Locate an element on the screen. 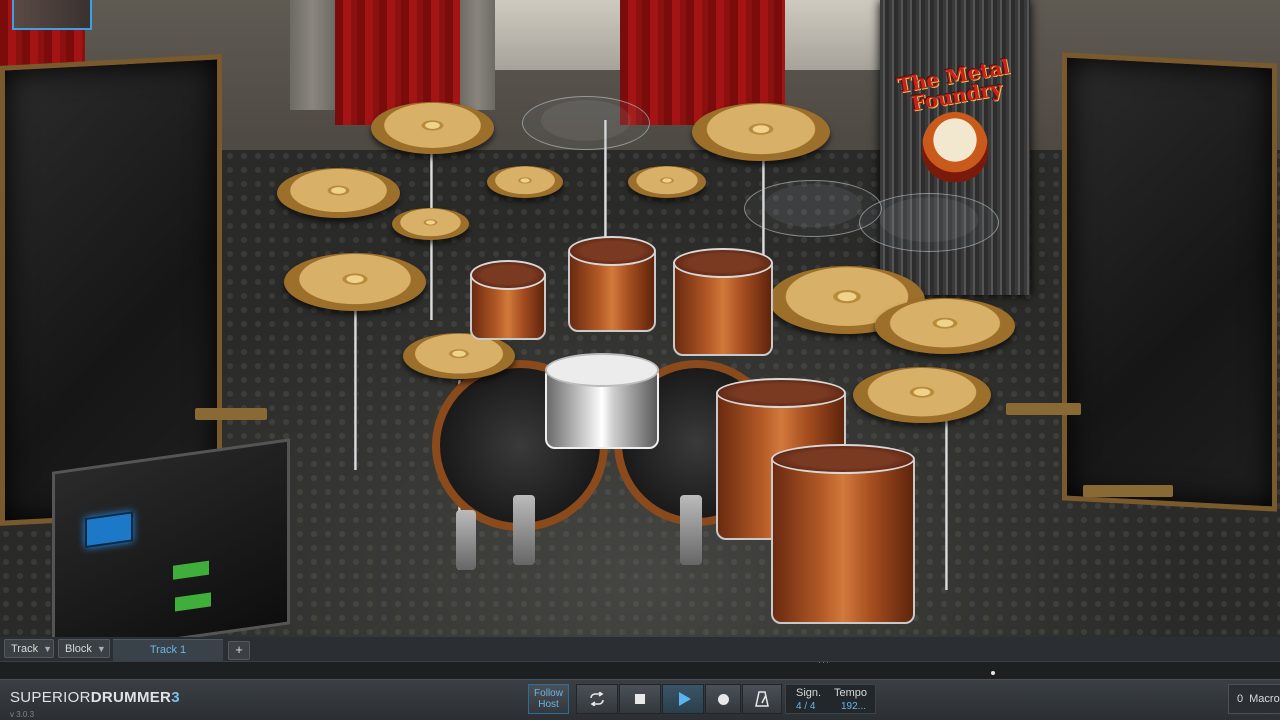 This screenshot has height=720, width=1280. play-icon is located at coordinates (684, 699).